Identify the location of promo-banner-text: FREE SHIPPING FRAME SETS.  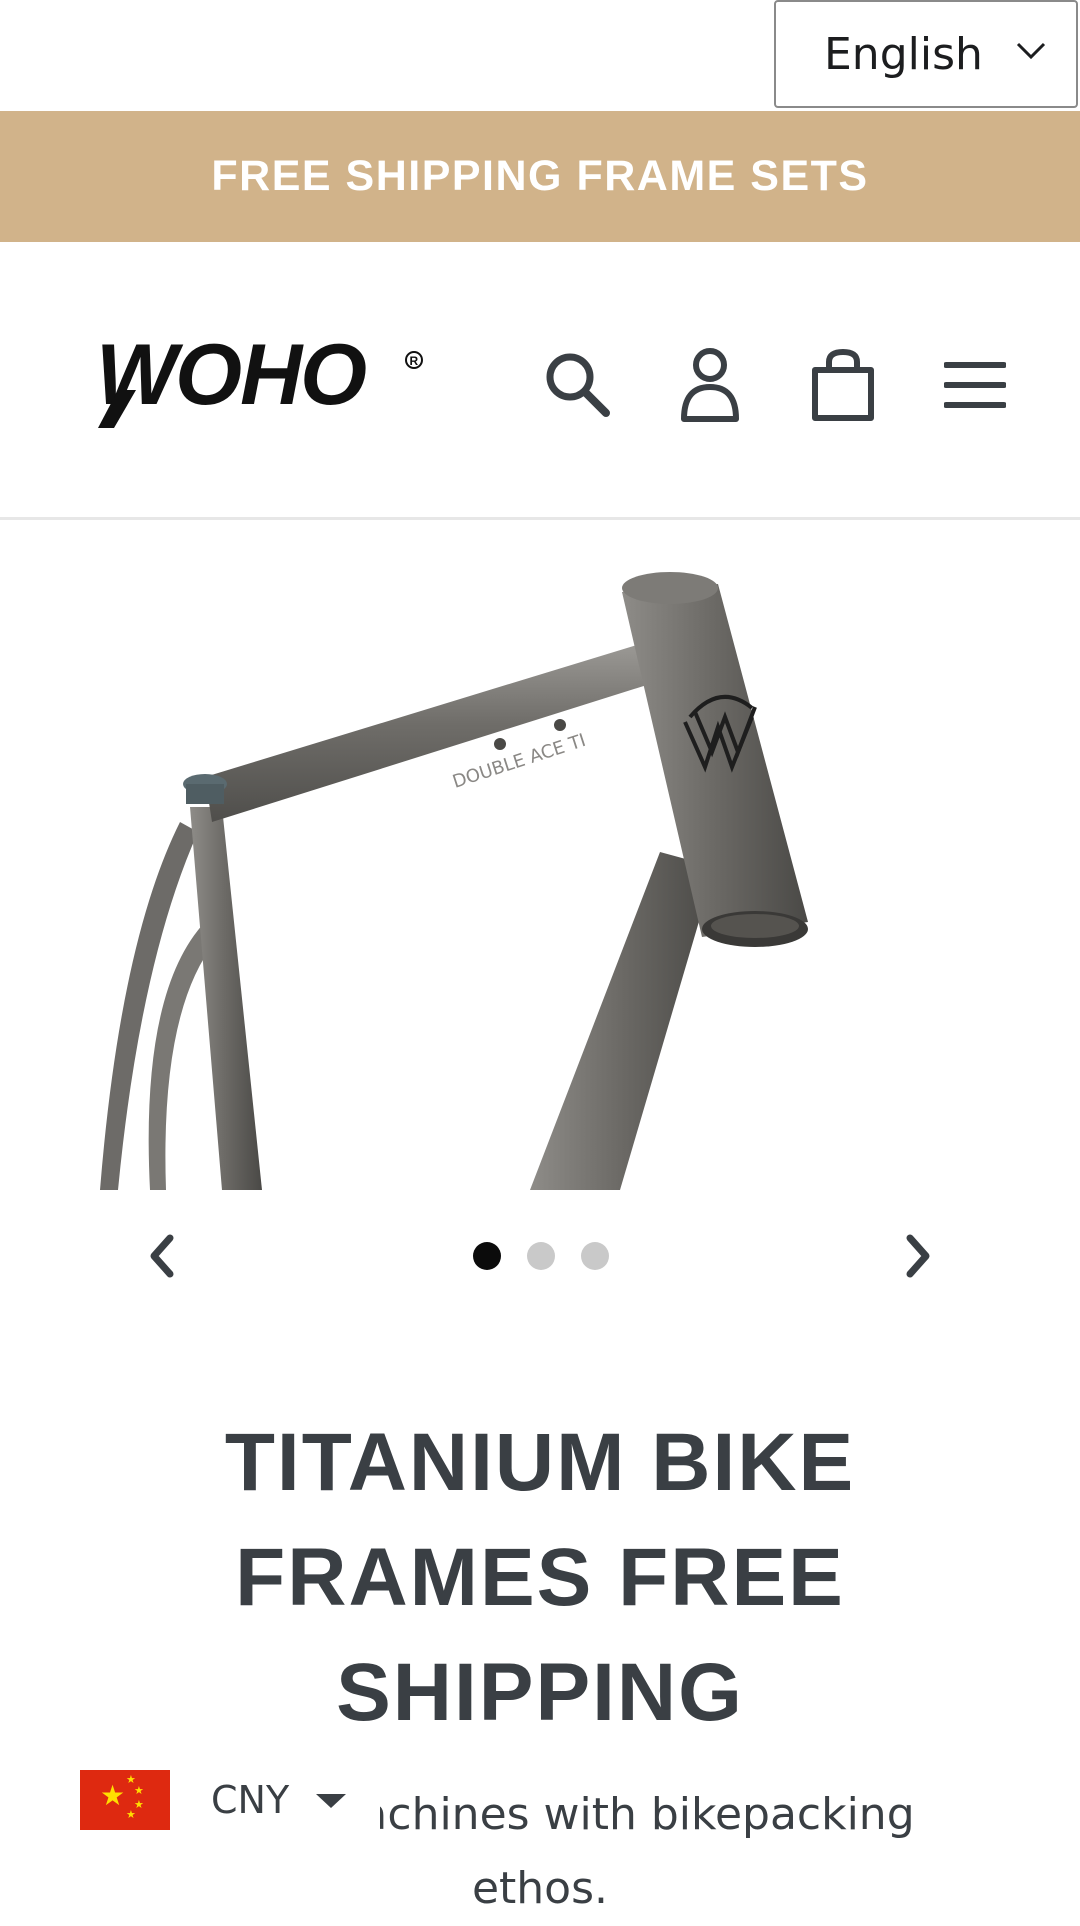
(540, 176).